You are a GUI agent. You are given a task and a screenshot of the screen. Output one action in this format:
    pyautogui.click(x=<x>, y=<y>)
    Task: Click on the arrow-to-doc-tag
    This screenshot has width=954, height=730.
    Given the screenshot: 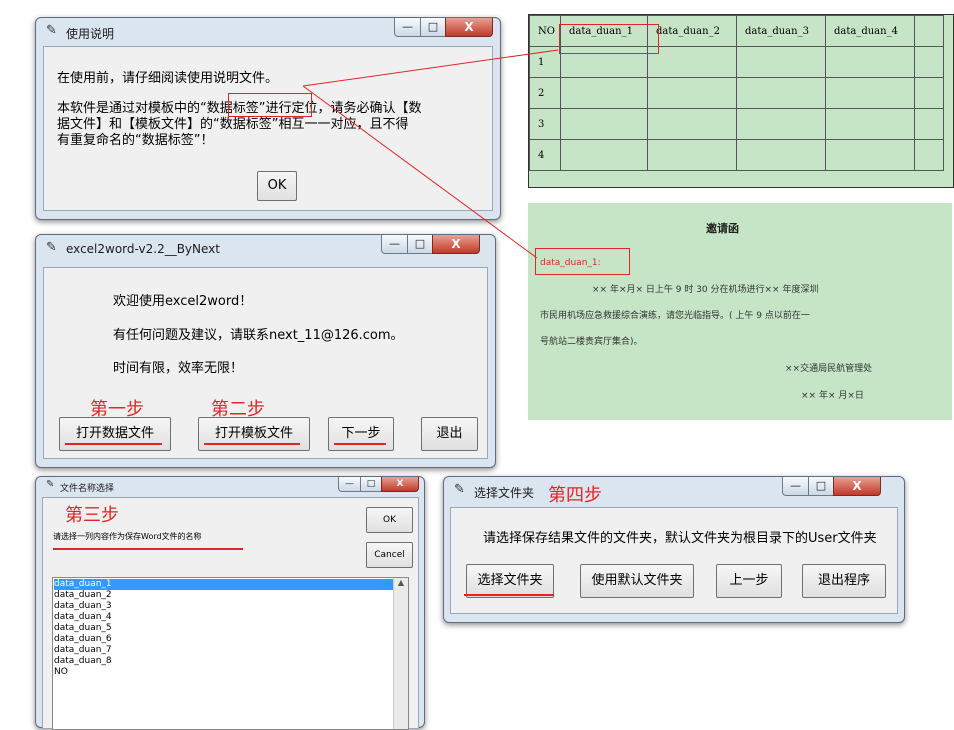 What is the action you would take?
    pyautogui.click(x=420, y=172)
    